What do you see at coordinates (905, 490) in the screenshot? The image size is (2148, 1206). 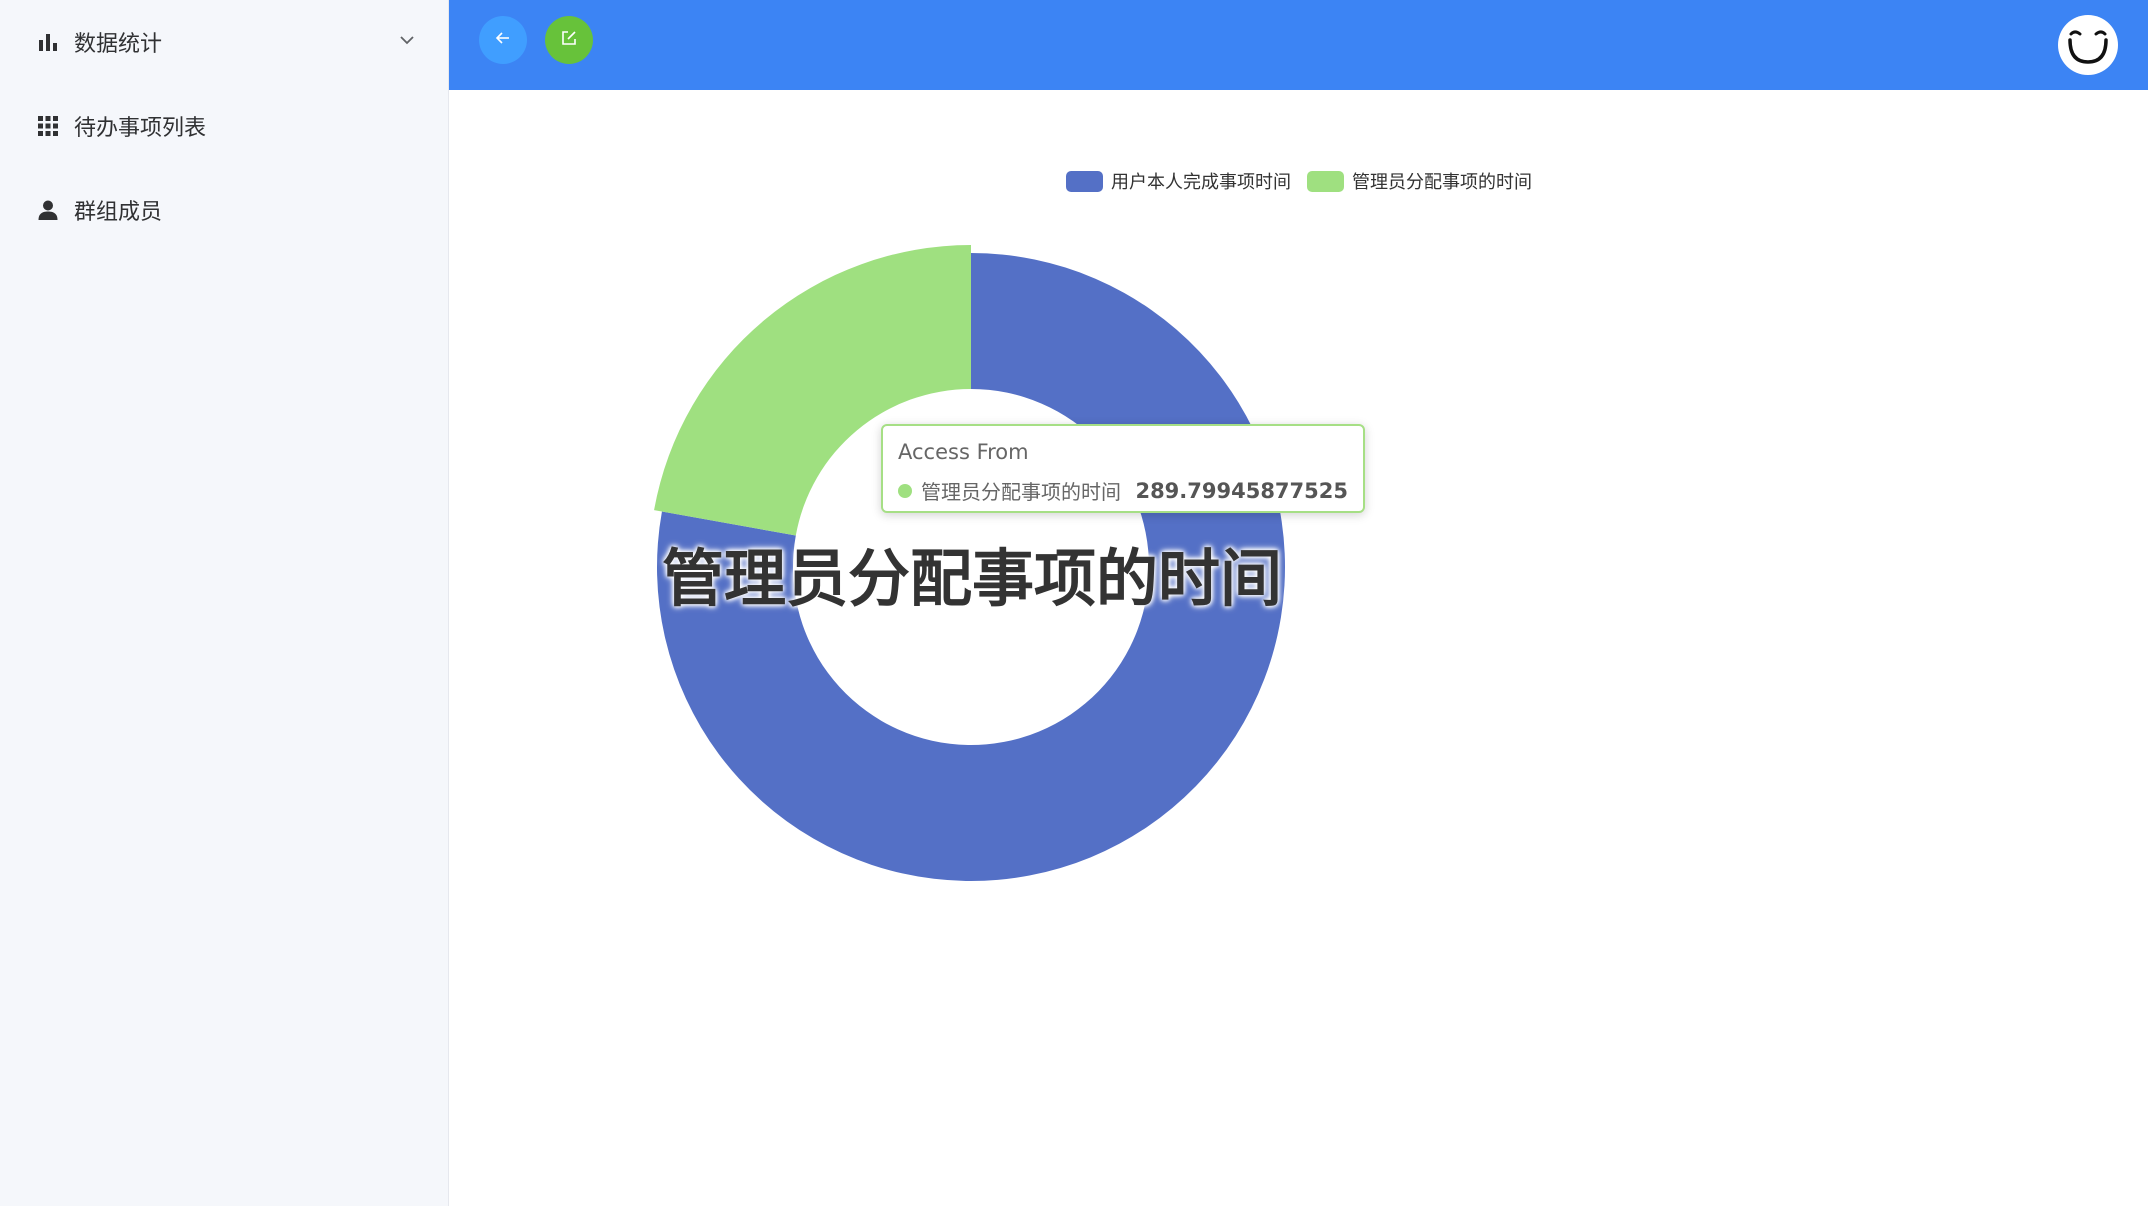 I see `tooltip-marker` at bounding box center [905, 490].